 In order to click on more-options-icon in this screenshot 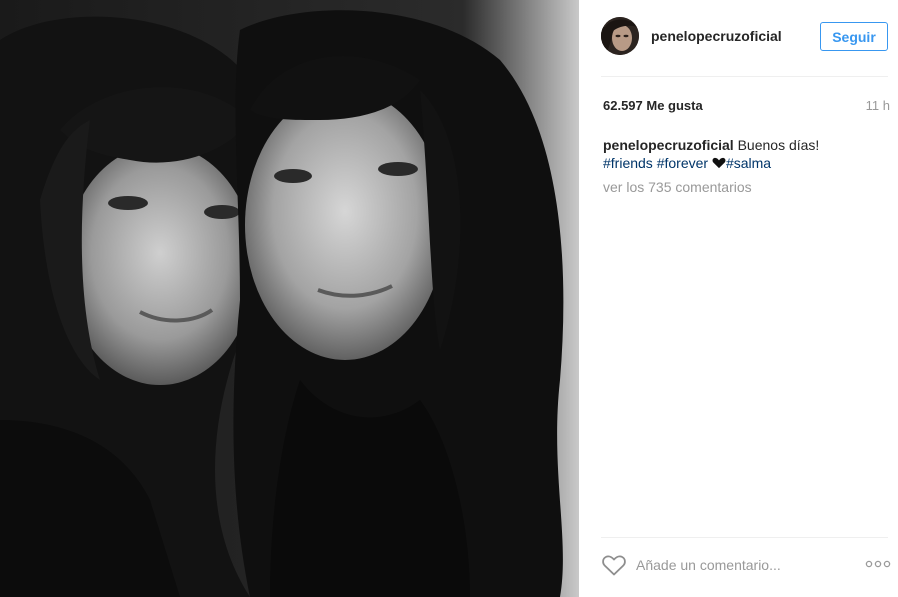, I will do `click(878, 564)`.